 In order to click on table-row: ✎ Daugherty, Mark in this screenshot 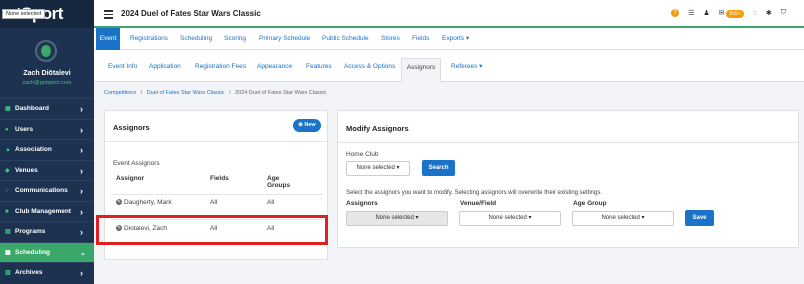, I will do `click(146, 202)`.